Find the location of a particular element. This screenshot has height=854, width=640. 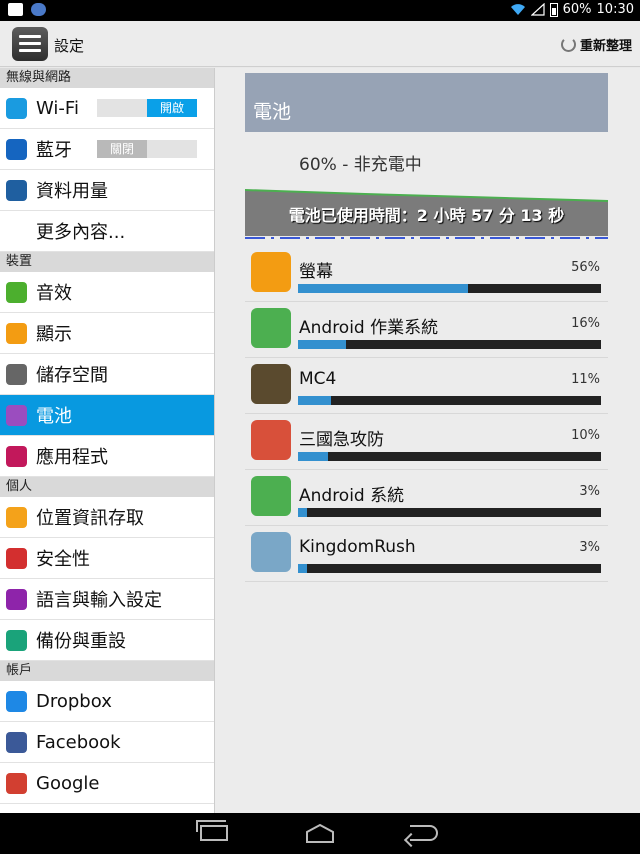

usage-percent: 56% is located at coordinates (585, 267).